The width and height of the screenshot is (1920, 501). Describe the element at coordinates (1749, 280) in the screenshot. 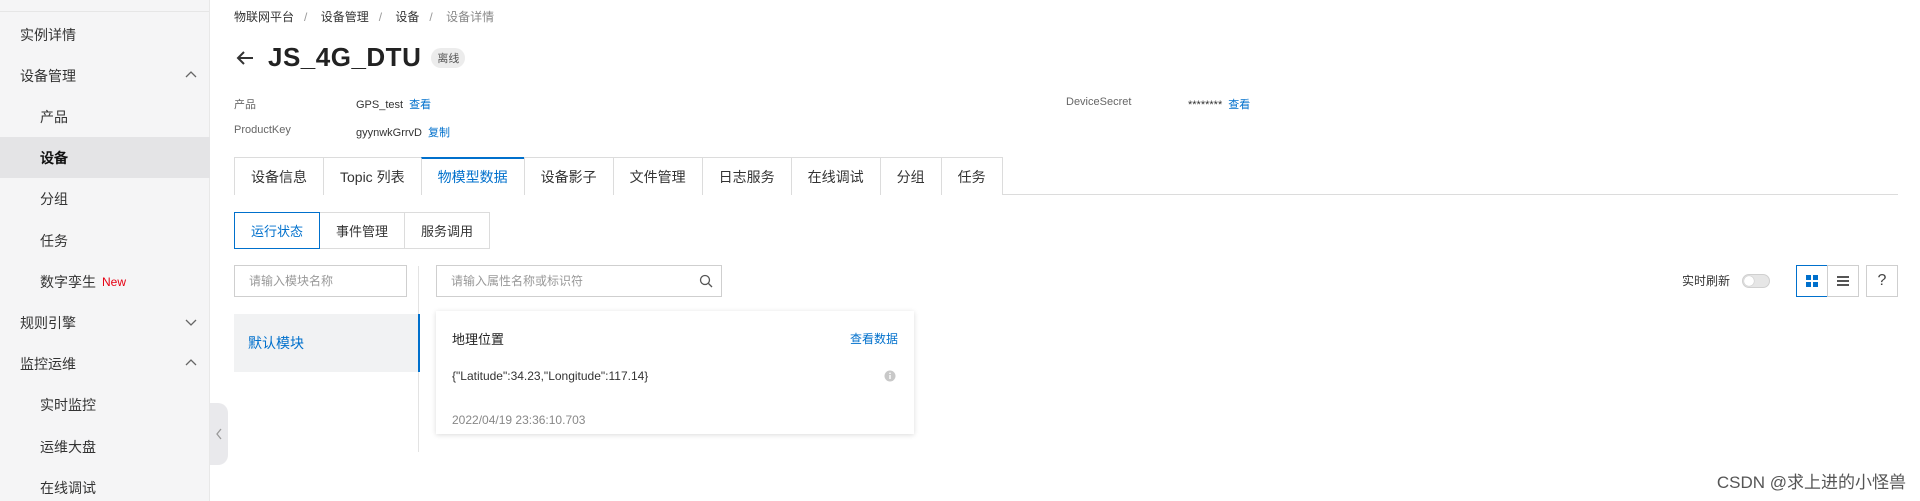

I see `toggle-knob` at that location.